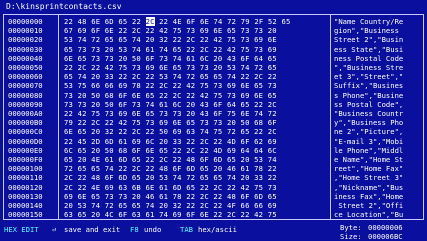  I want to click on hex-byte: 6D, so click(109, 21).